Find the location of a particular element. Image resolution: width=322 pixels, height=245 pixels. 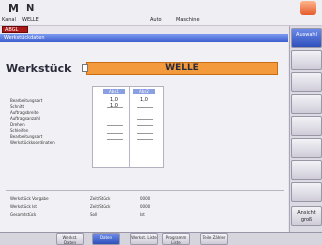

softkey-workpiece-list: Werkst. Liste is located at coordinates (144, 239).